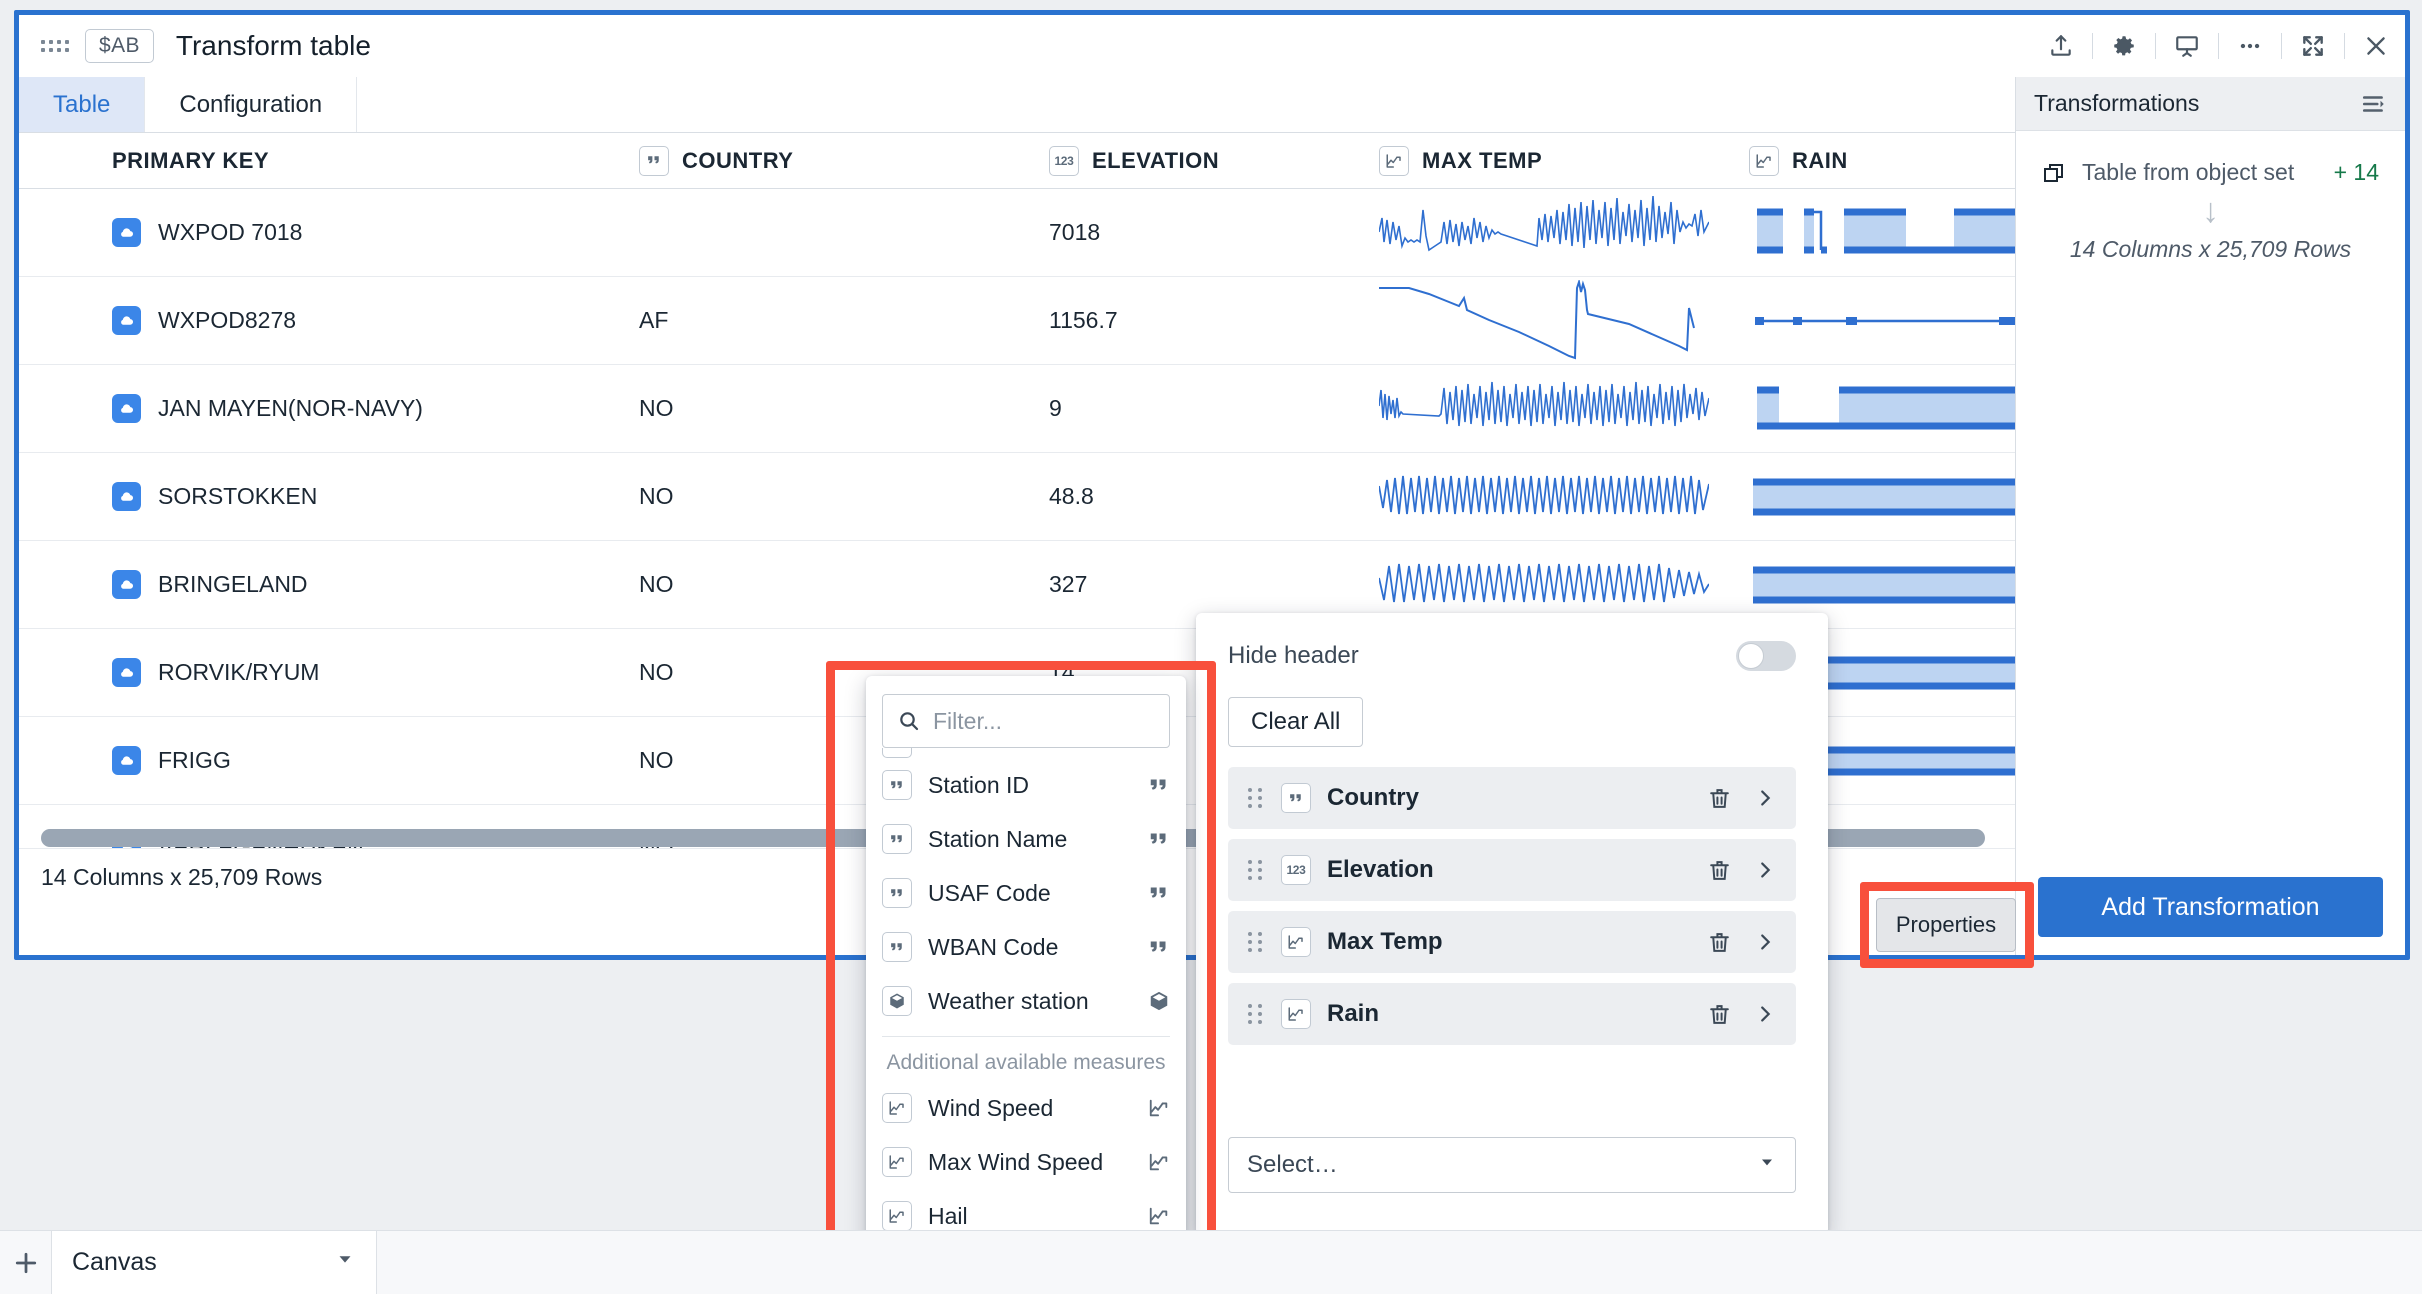 The image size is (2422, 1294). Describe the element at coordinates (2250, 46) in the screenshot. I see `more-horizontal-icon` at that location.